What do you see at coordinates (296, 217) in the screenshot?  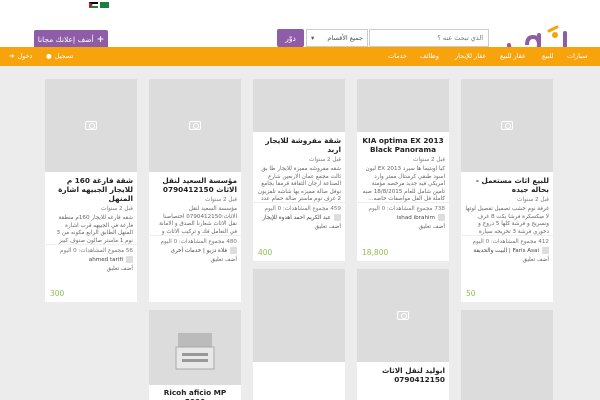 I see `listing-user-name: عبد الكريم احمد اهدوة للإيجار` at bounding box center [296, 217].